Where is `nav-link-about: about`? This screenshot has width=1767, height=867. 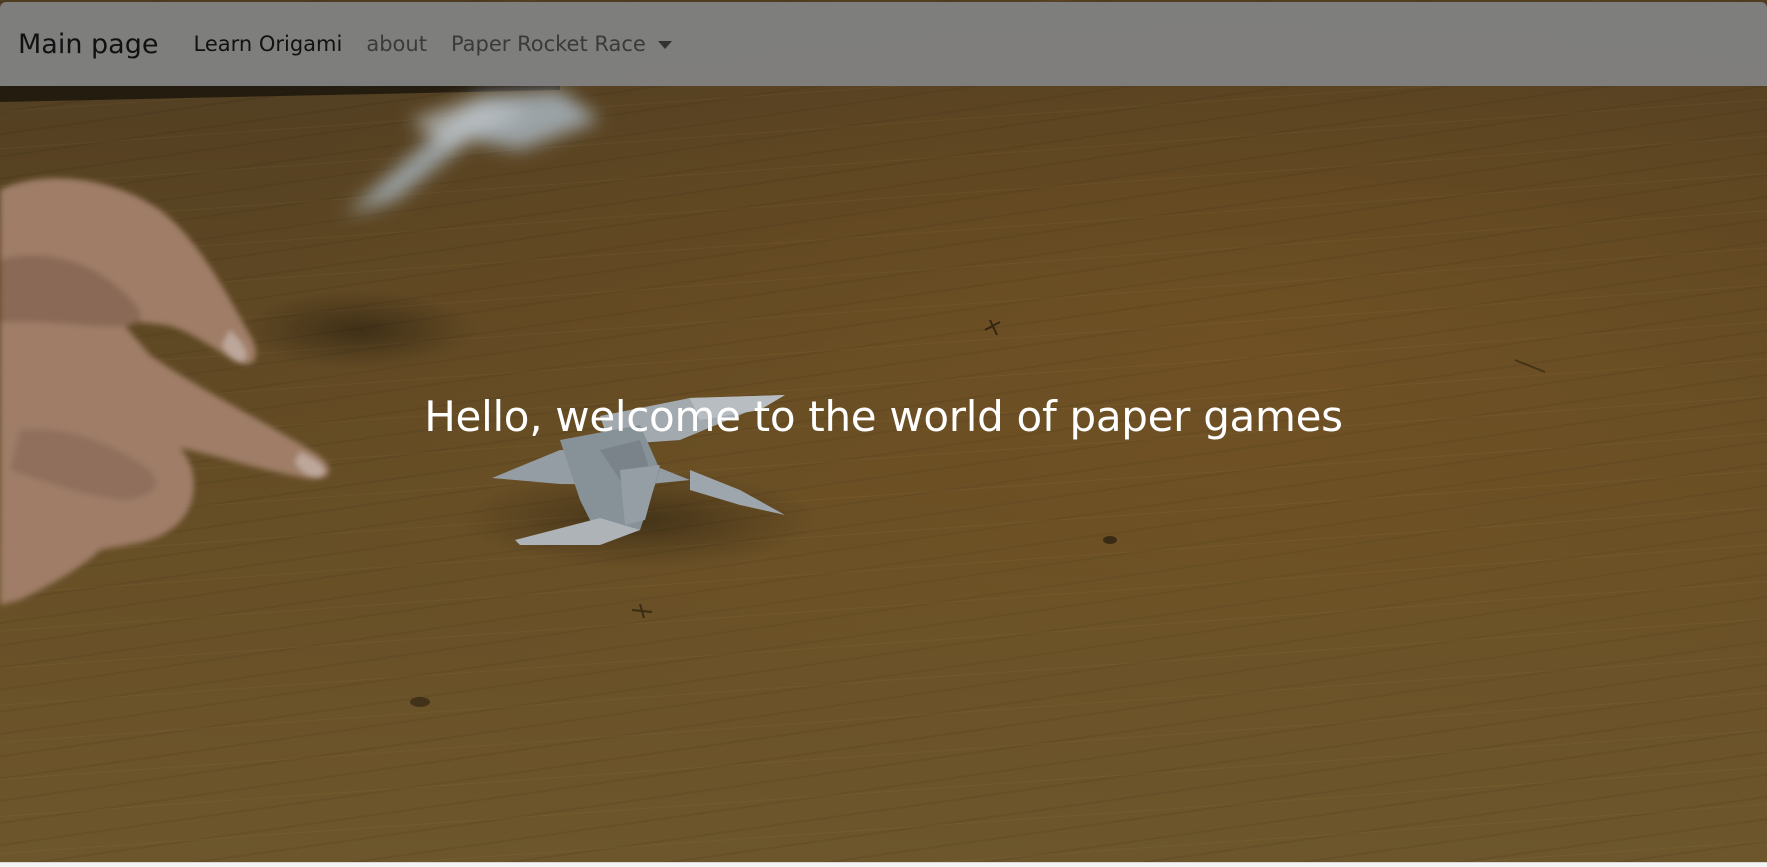 nav-link-about: about is located at coordinates (396, 44).